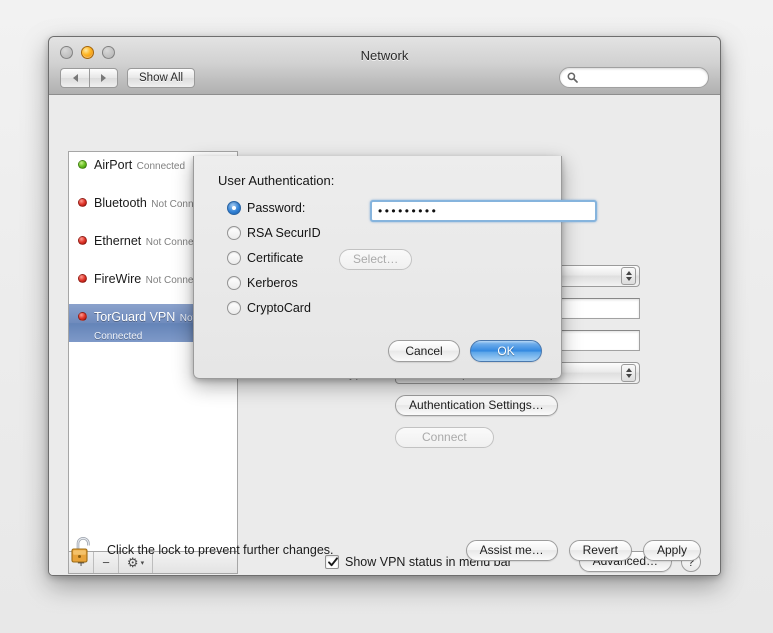 Image resolution: width=773 pixels, height=633 pixels. I want to click on unlocked-padlock-icon, so click(83, 550).